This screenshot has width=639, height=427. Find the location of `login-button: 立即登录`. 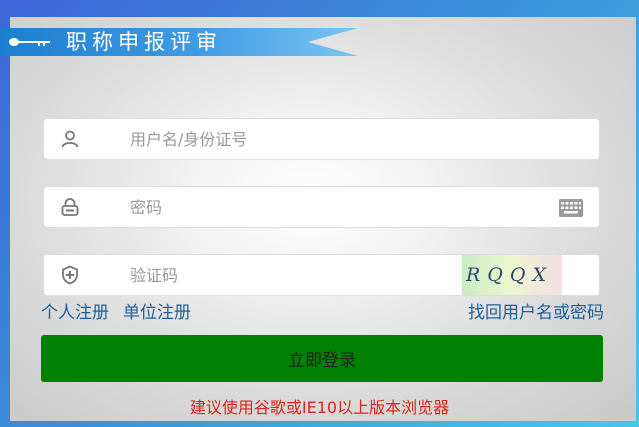

login-button: 立即登录 is located at coordinates (322, 358).